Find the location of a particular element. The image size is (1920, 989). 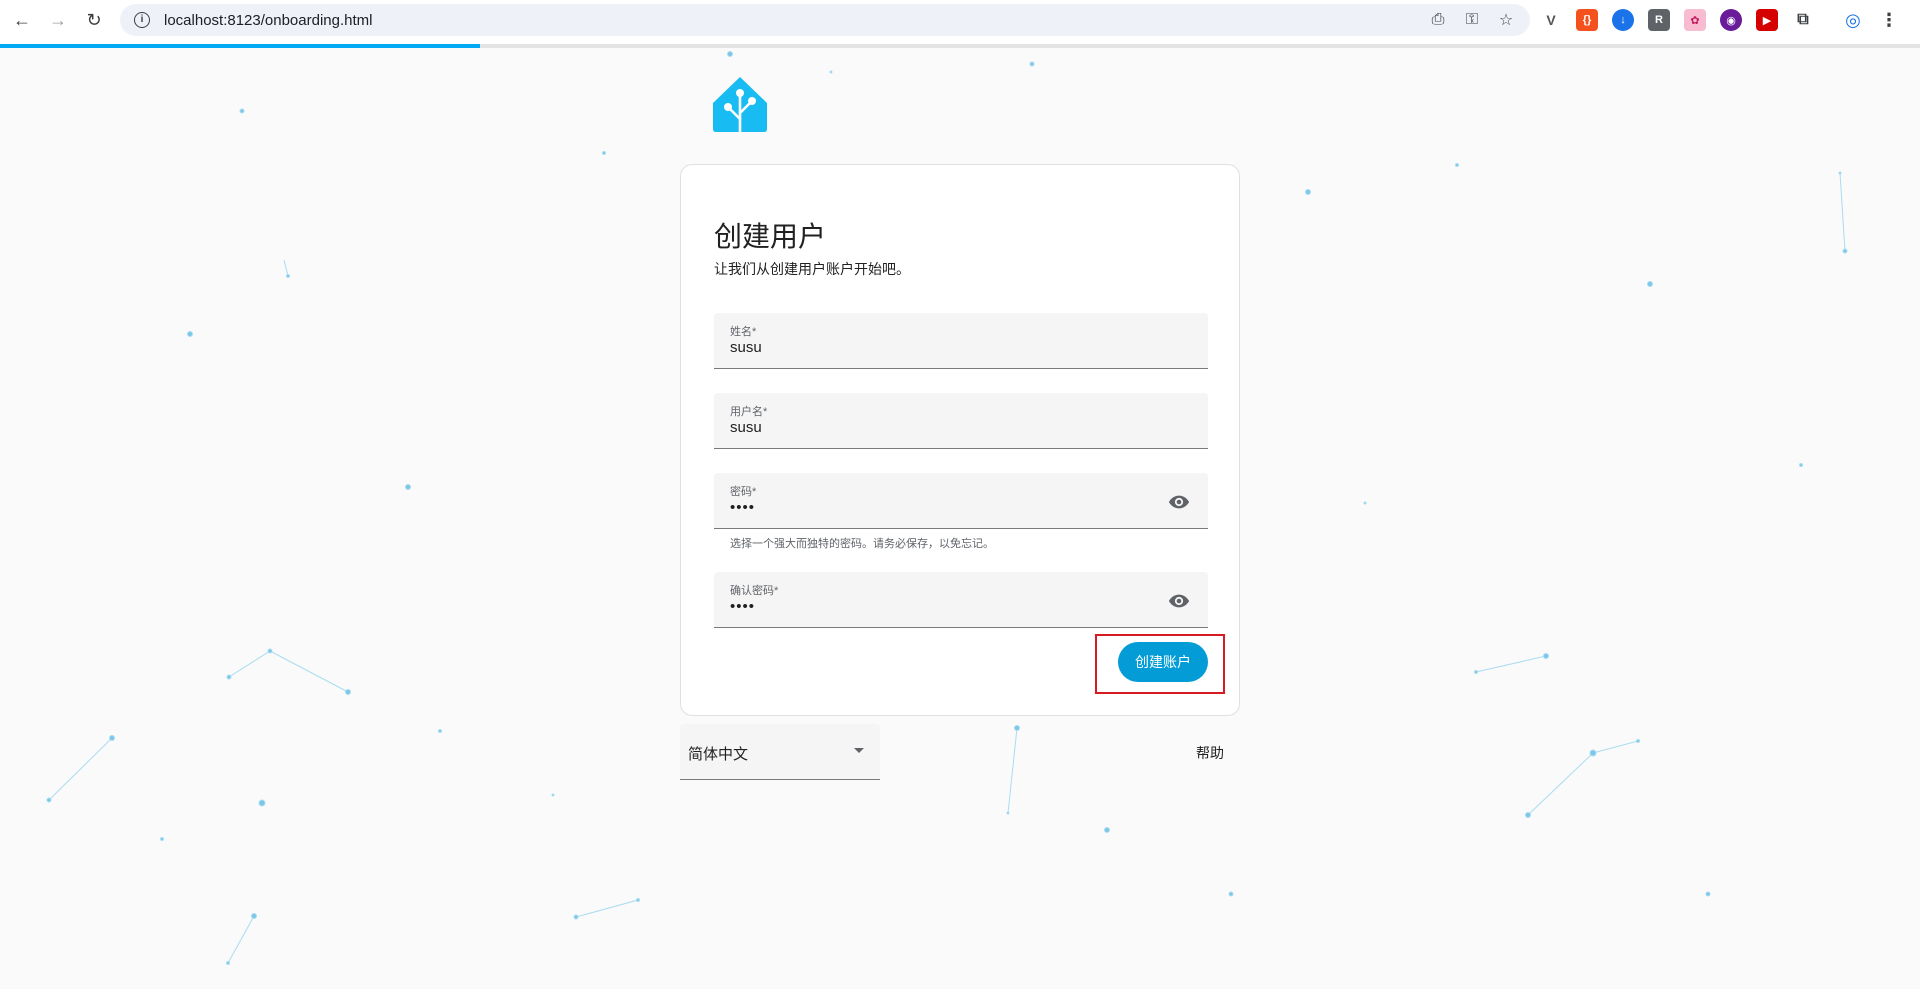

vue-devtools-icon: V is located at coordinates (1551, 20).